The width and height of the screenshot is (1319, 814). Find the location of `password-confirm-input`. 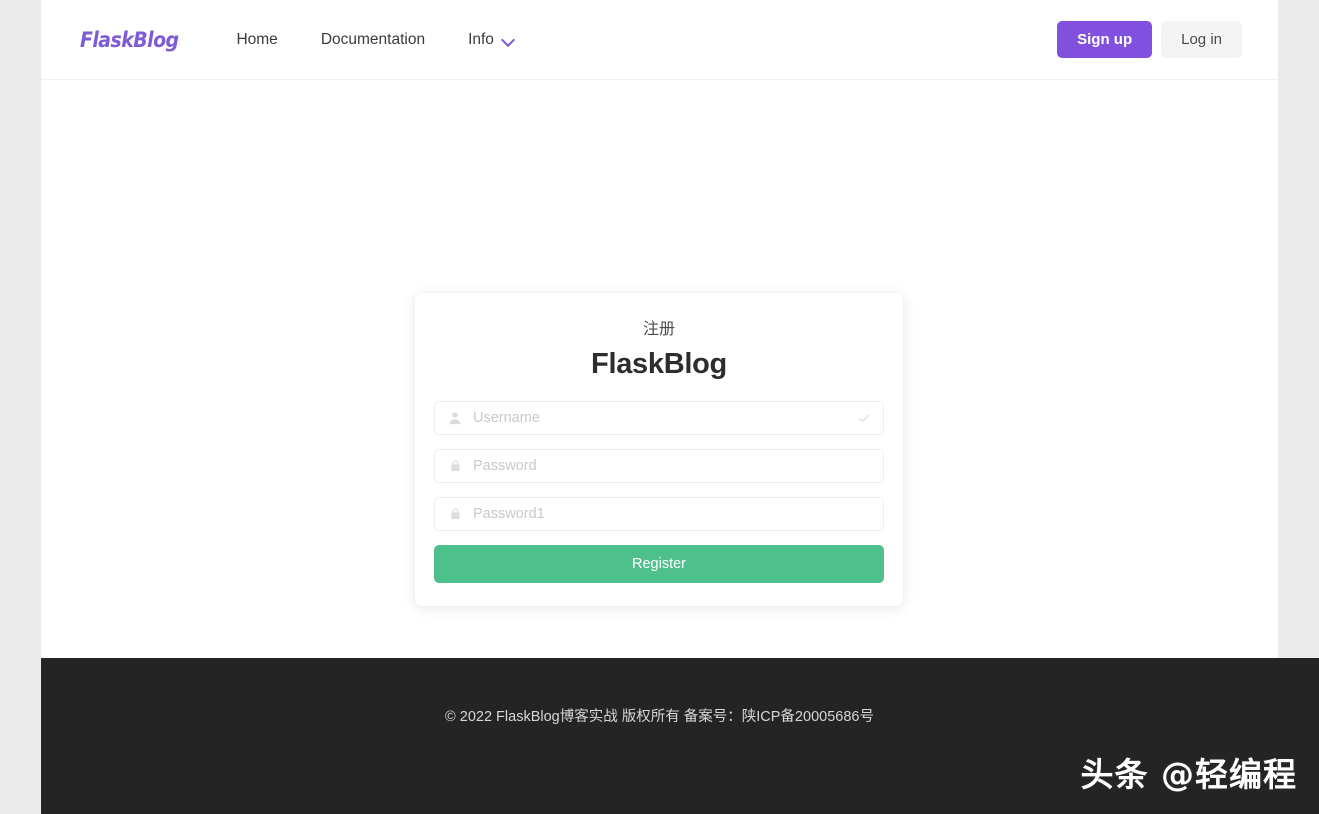

password-confirm-input is located at coordinates (659, 513).